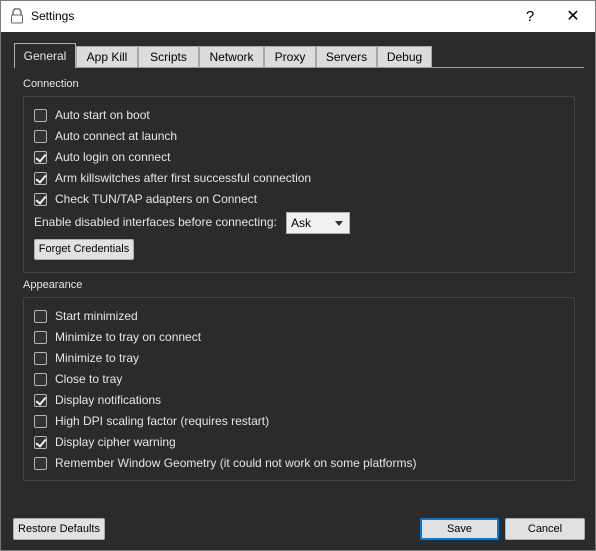 The image size is (596, 551). Describe the element at coordinates (231, 56) in the screenshot. I see `tab-network: Network` at that location.